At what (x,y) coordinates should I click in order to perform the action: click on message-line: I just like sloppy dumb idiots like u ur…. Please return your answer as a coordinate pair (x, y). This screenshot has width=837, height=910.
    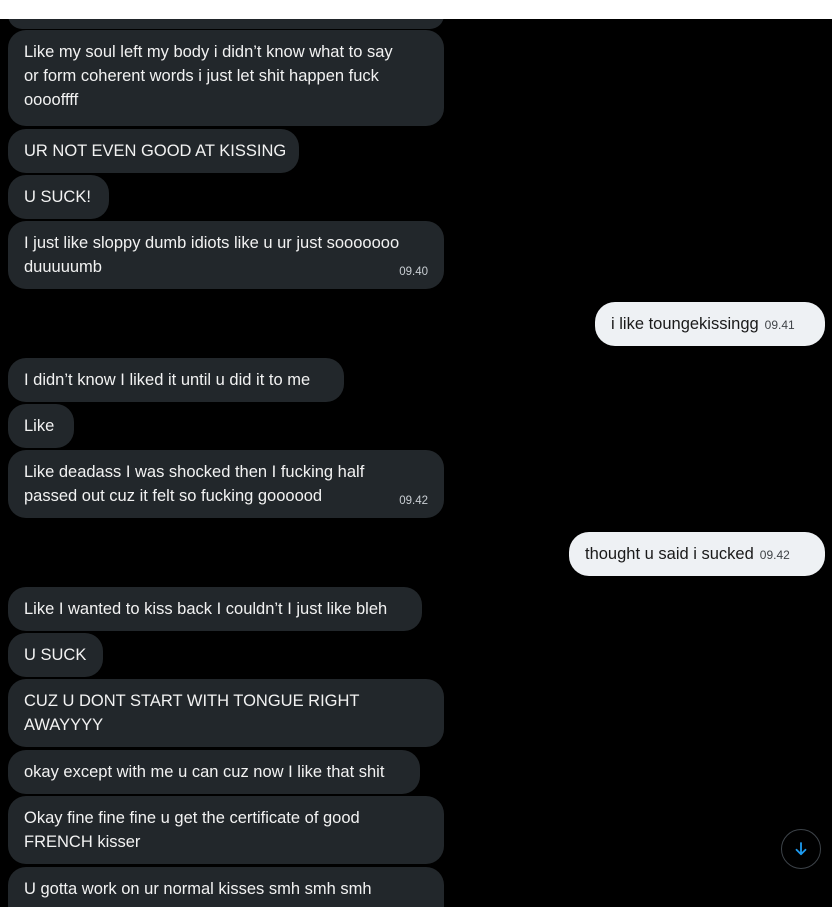
    Looking at the image, I should click on (212, 243).